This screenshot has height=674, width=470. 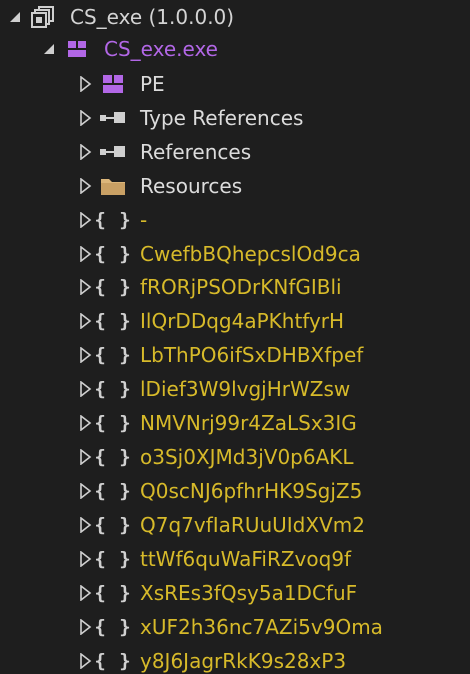 I want to click on namespace-label: Q0scNJ6pfhrHK9SgjZ5, so click(x=251, y=491).